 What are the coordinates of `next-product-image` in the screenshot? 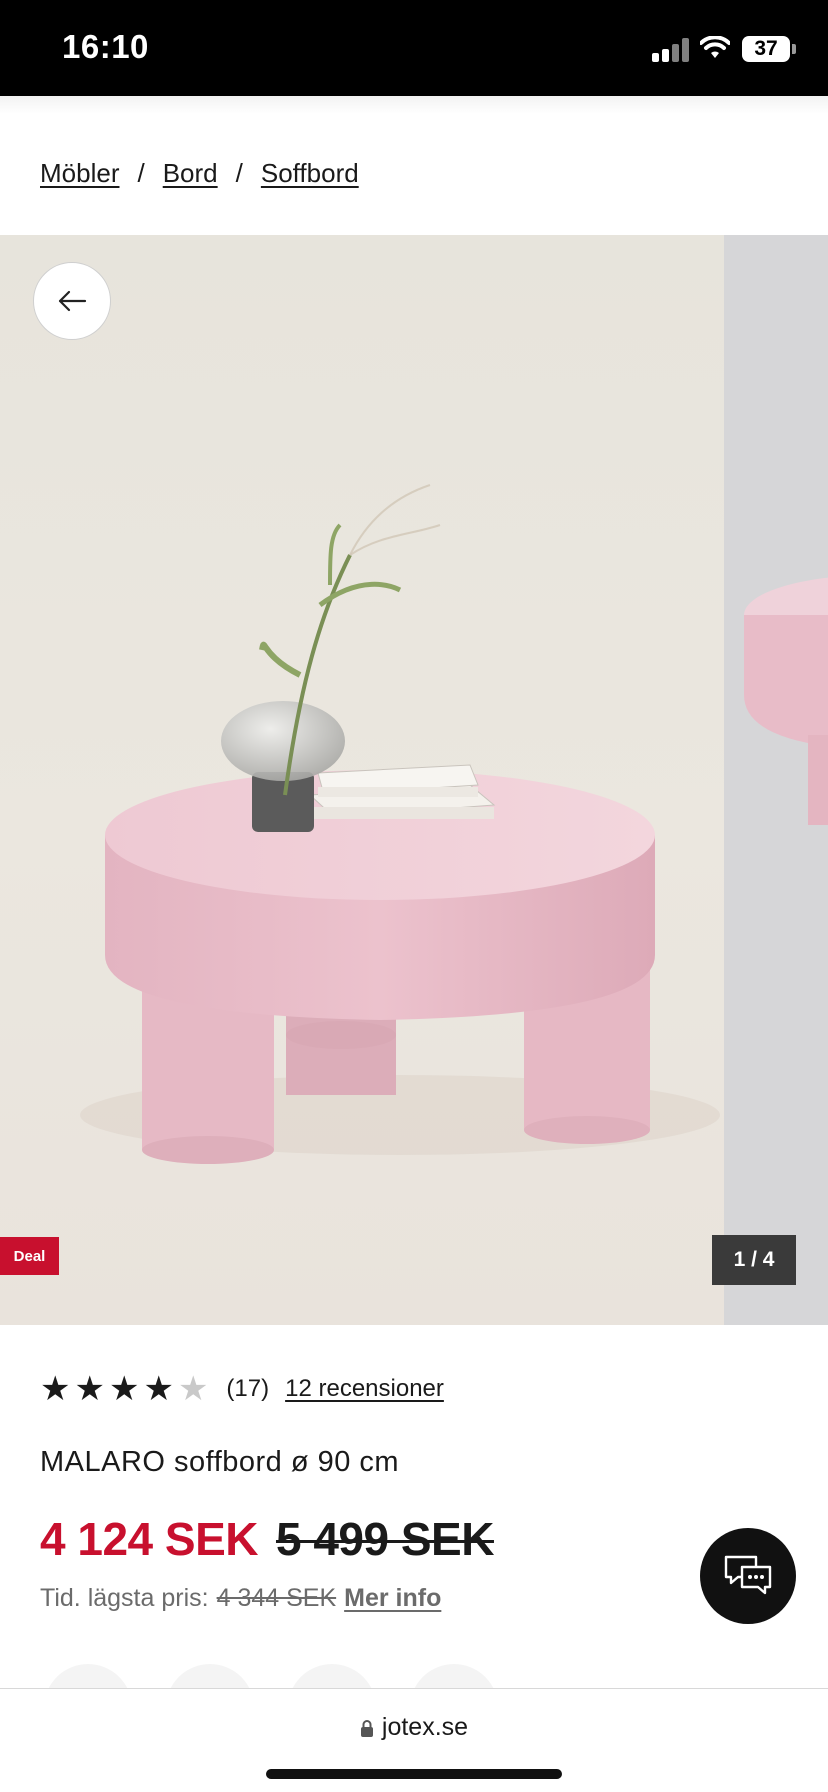 It's located at (776, 780).